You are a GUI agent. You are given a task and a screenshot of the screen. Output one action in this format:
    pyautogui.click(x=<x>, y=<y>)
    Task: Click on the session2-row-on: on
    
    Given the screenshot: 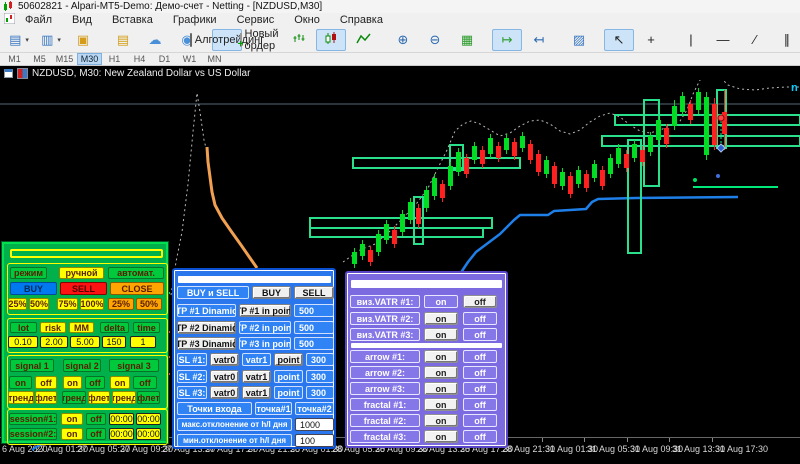 What is the action you would take?
    pyautogui.click(x=72, y=434)
    